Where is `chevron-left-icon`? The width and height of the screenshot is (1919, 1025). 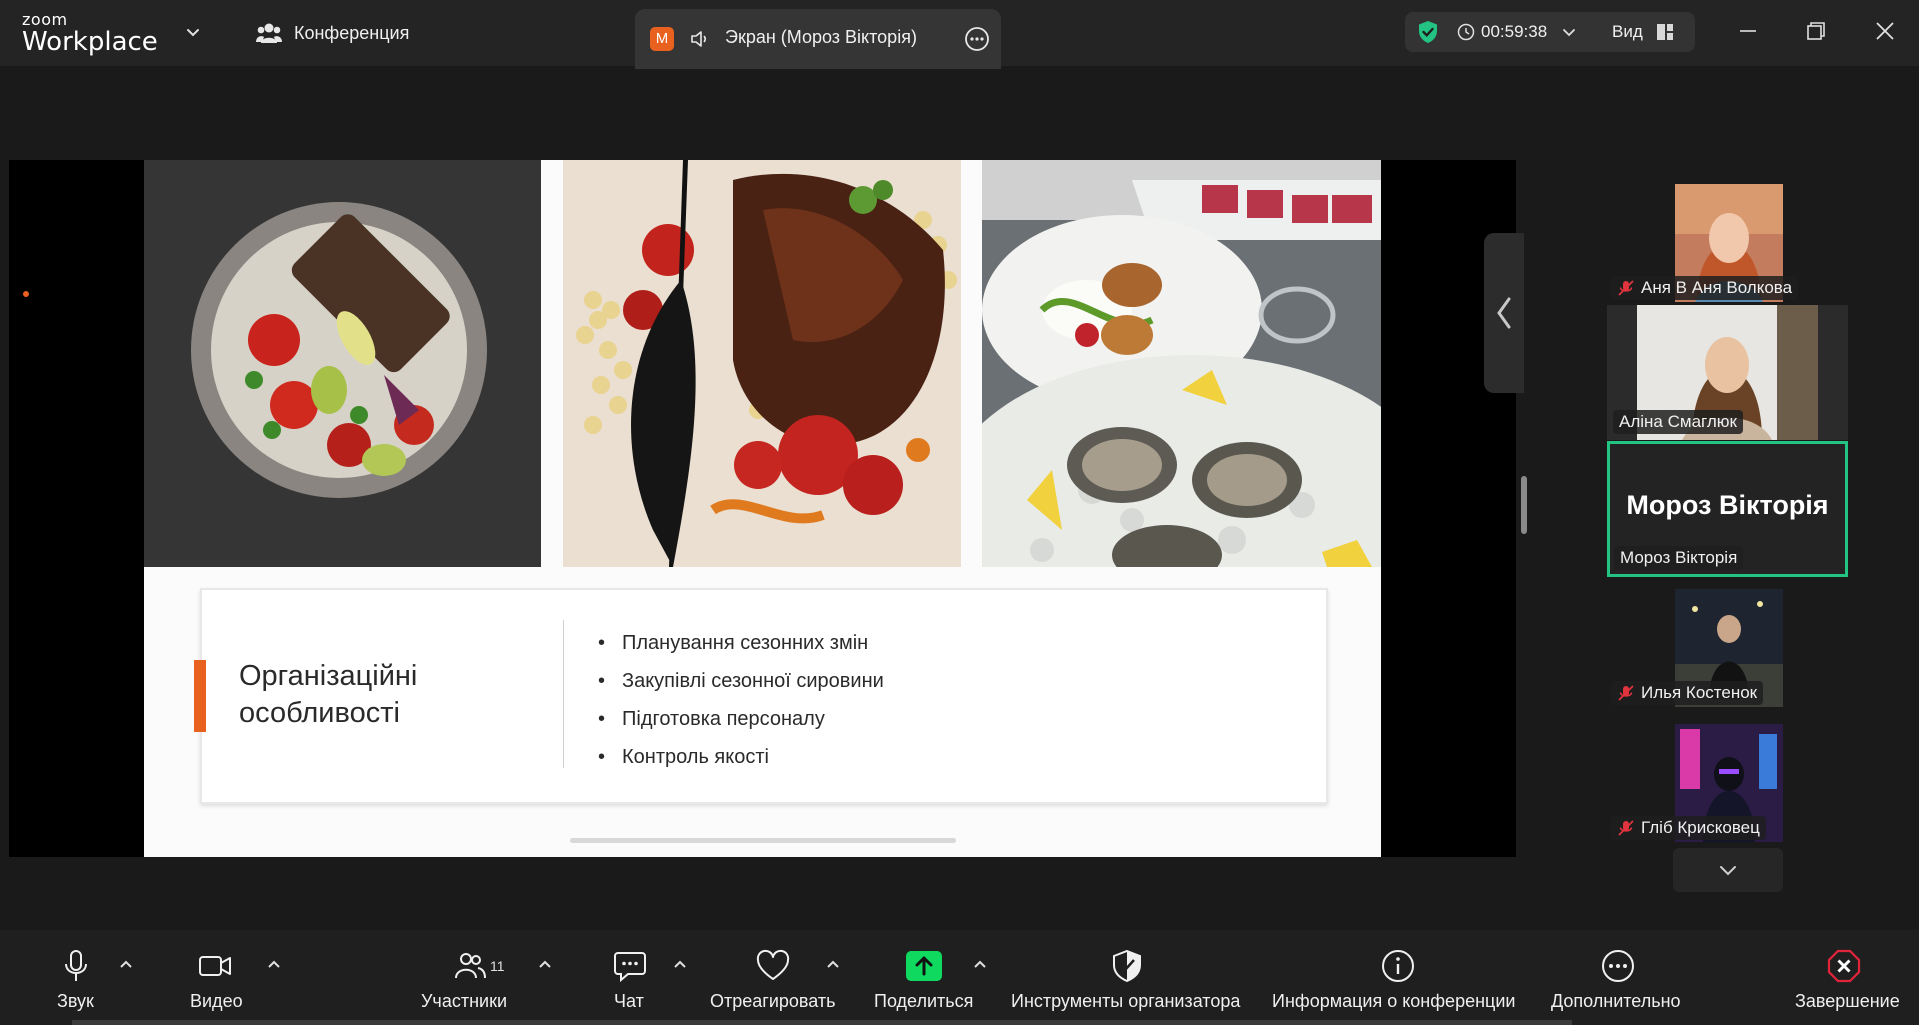 chevron-left-icon is located at coordinates (1504, 313).